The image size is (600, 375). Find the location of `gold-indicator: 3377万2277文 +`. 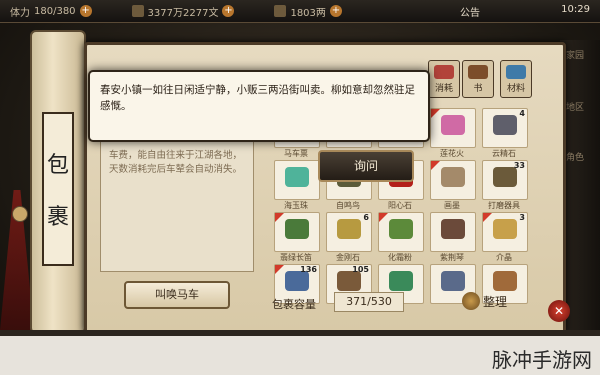

gold-indicator: 3377万2277文 + is located at coordinates (183, 11).